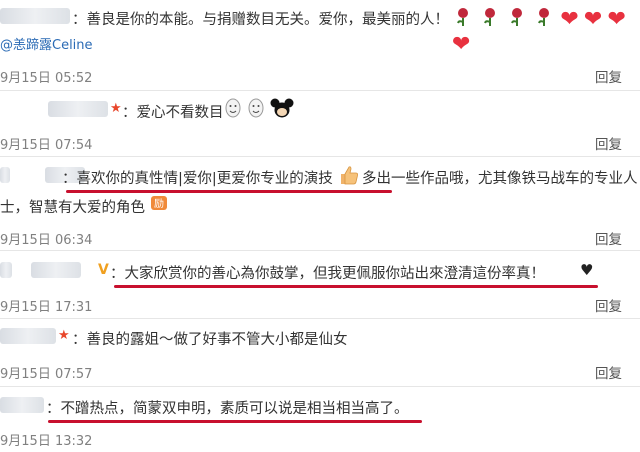 The width and height of the screenshot is (640, 452). I want to click on comment-3-date: 9月15日 06:34, so click(46, 240).